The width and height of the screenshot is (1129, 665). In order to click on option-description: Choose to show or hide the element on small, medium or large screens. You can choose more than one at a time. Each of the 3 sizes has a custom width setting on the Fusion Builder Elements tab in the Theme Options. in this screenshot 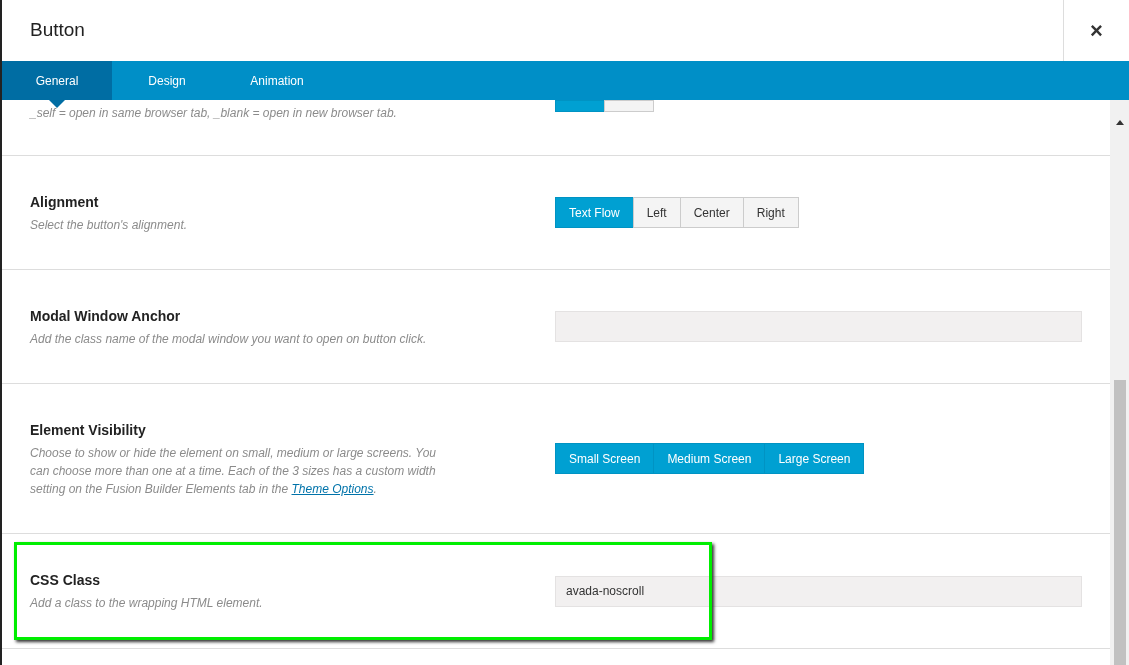, I will do `click(233, 471)`.